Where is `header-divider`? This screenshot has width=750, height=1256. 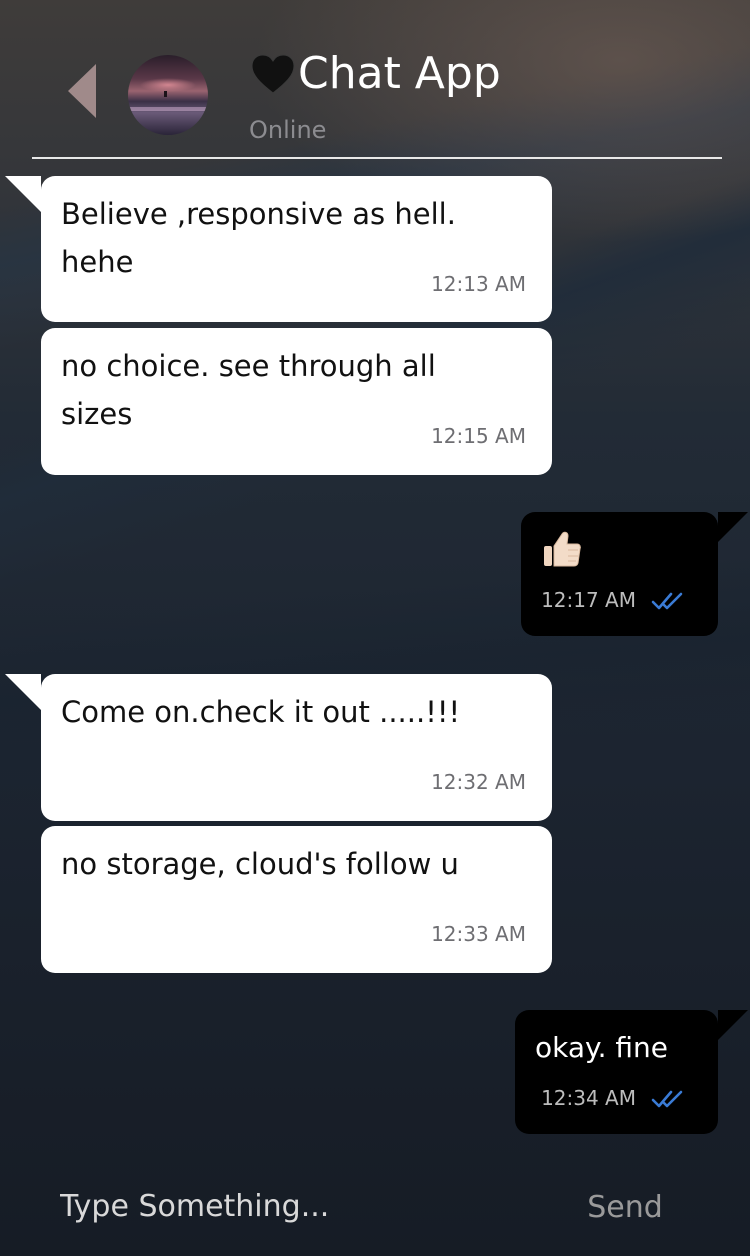 header-divider is located at coordinates (377, 158).